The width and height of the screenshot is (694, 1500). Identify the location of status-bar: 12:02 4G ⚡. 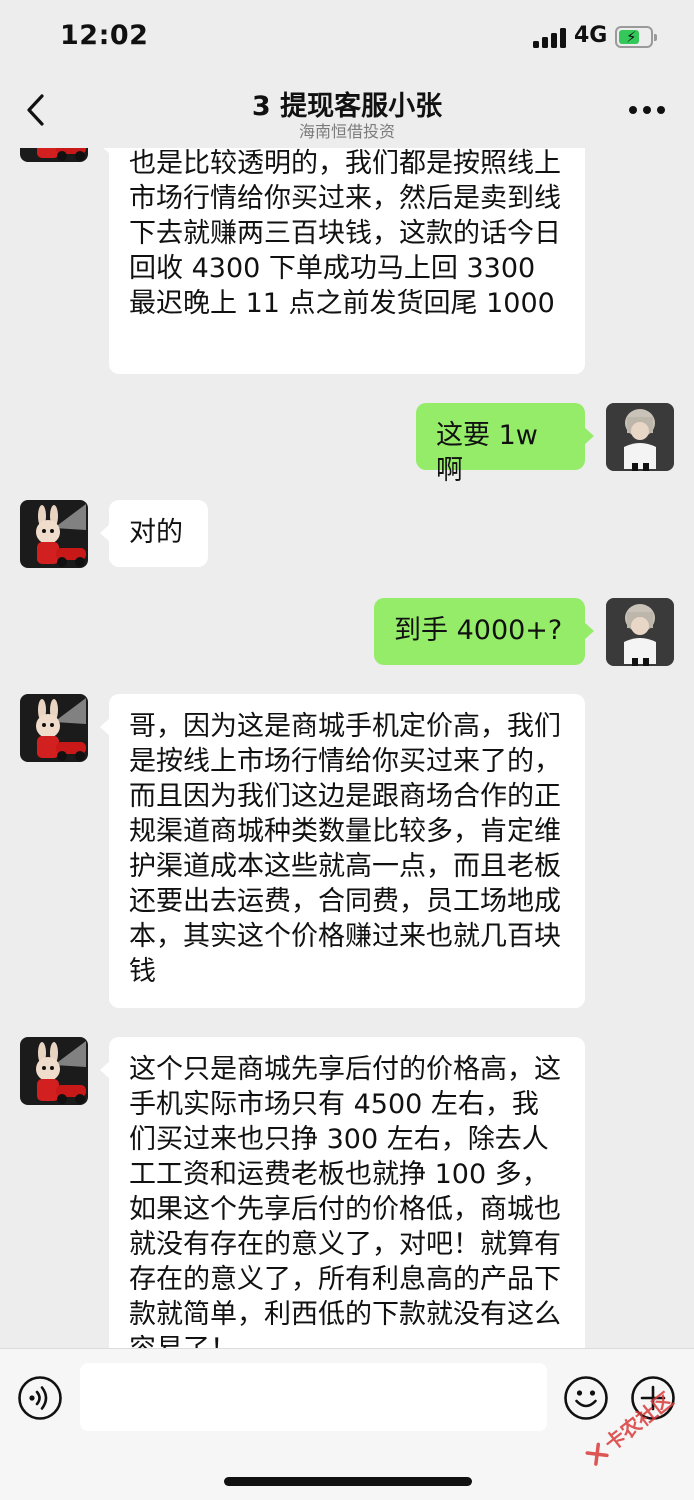
(347, 38).